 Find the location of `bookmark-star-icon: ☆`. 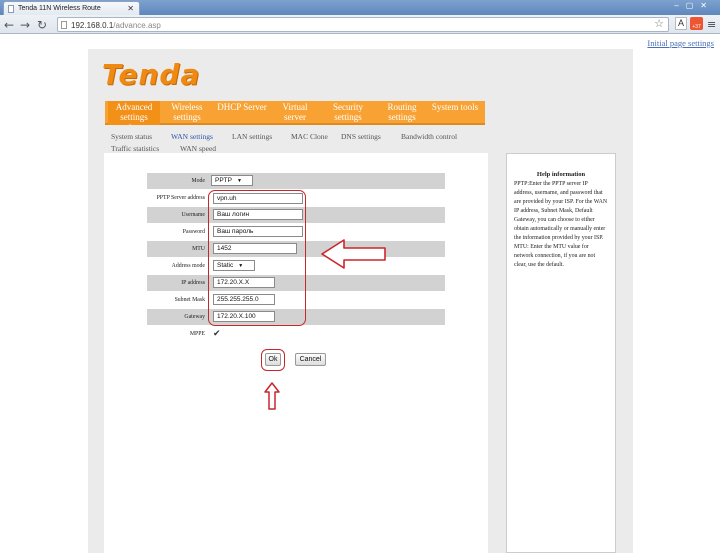

bookmark-star-icon: ☆ is located at coordinates (659, 23).